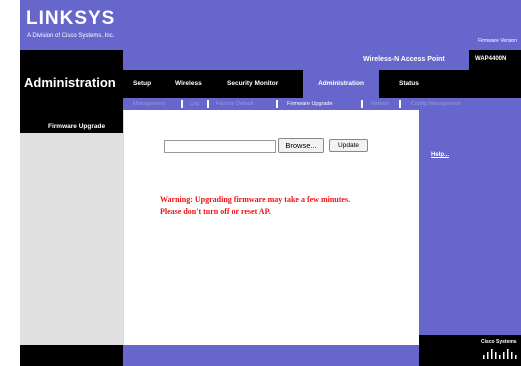 The height and width of the screenshot is (366, 521). What do you see at coordinates (491, 59) in the screenshot?
I see `model-name: WAP4400N` at bounding box center [491, 59].